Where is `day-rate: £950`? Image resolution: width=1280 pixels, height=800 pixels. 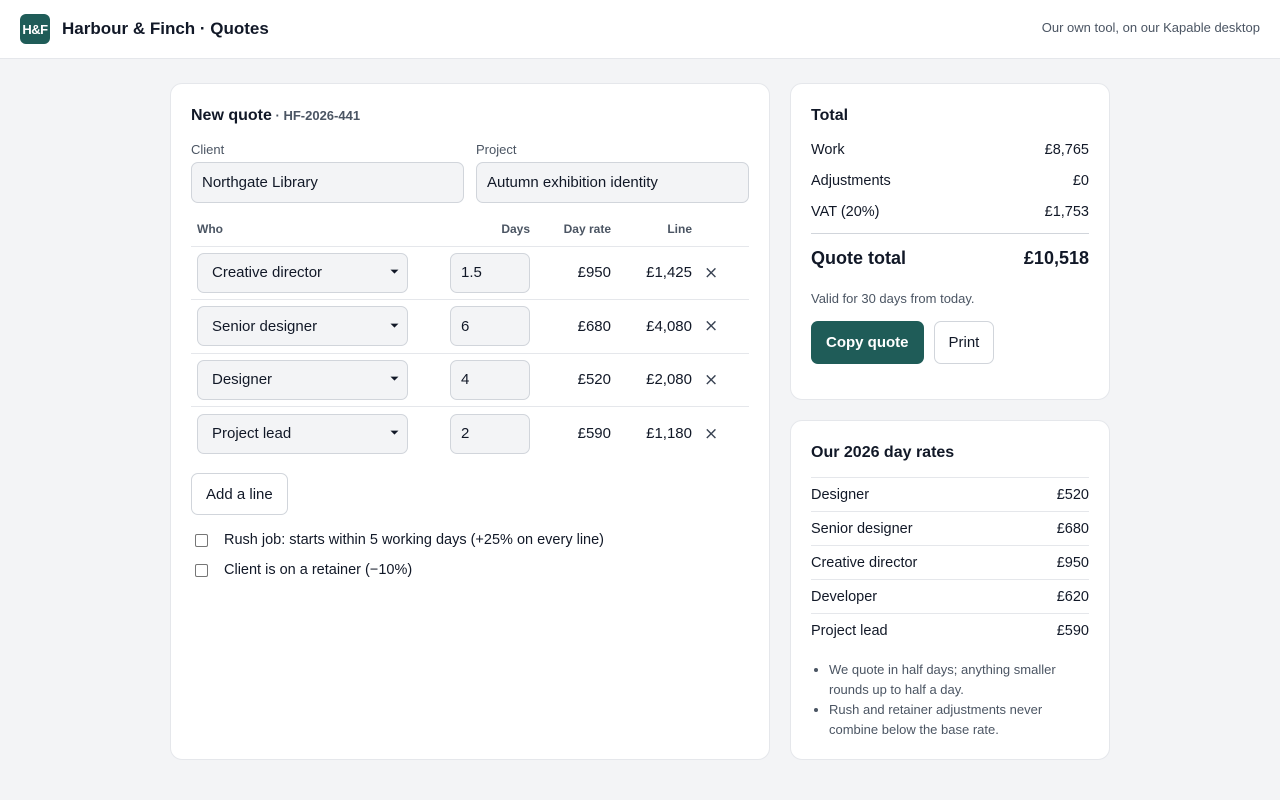
day-rate: £950 is located at coordinates (576, 273).